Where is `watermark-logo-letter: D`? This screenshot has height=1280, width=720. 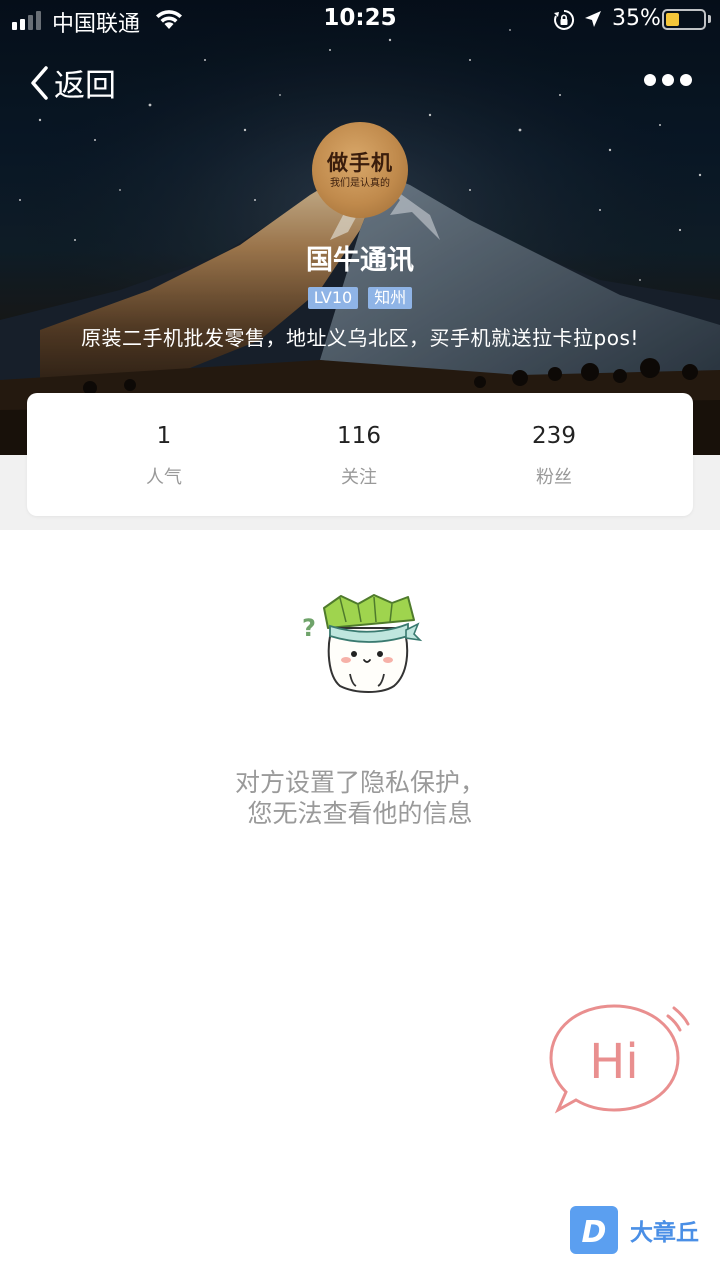 watermark-logo-letter: D is located at coordinates (594, 1232).